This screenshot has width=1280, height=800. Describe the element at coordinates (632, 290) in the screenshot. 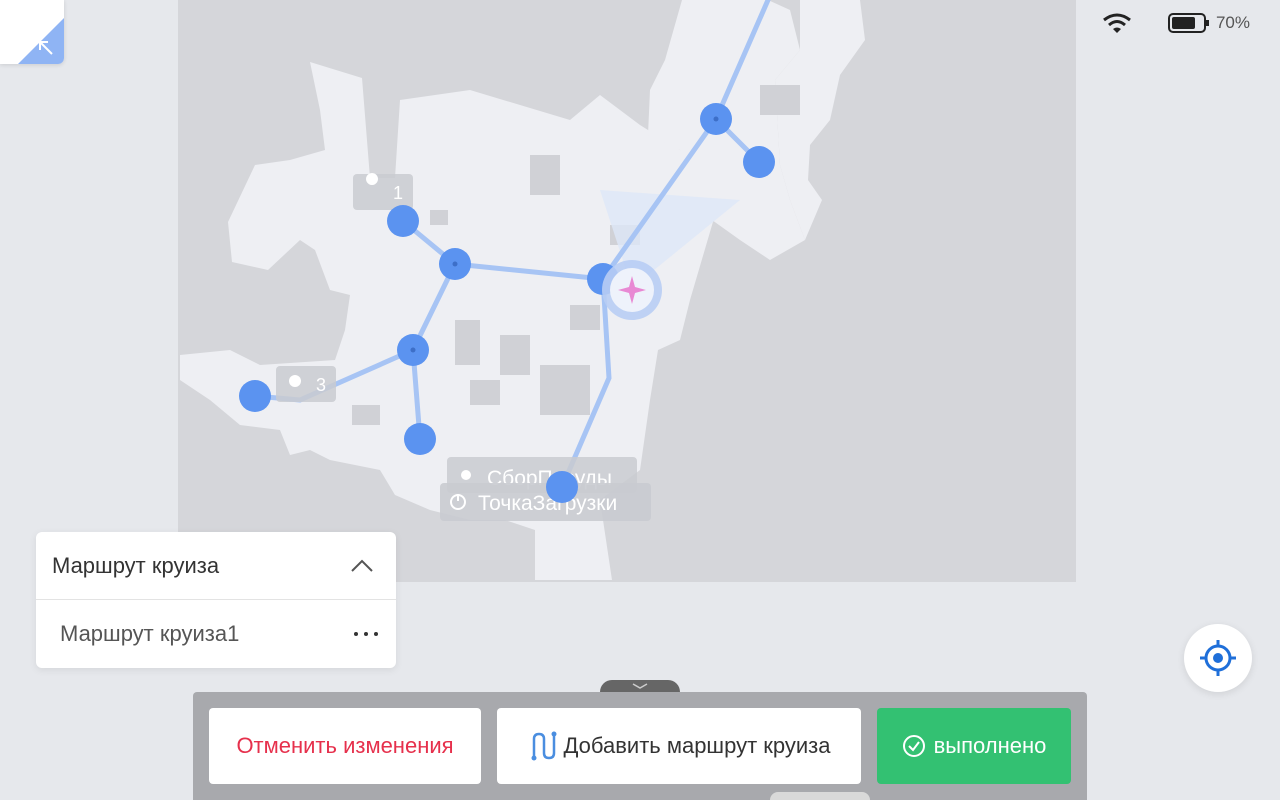

I see `robot-position-icon` at that location.